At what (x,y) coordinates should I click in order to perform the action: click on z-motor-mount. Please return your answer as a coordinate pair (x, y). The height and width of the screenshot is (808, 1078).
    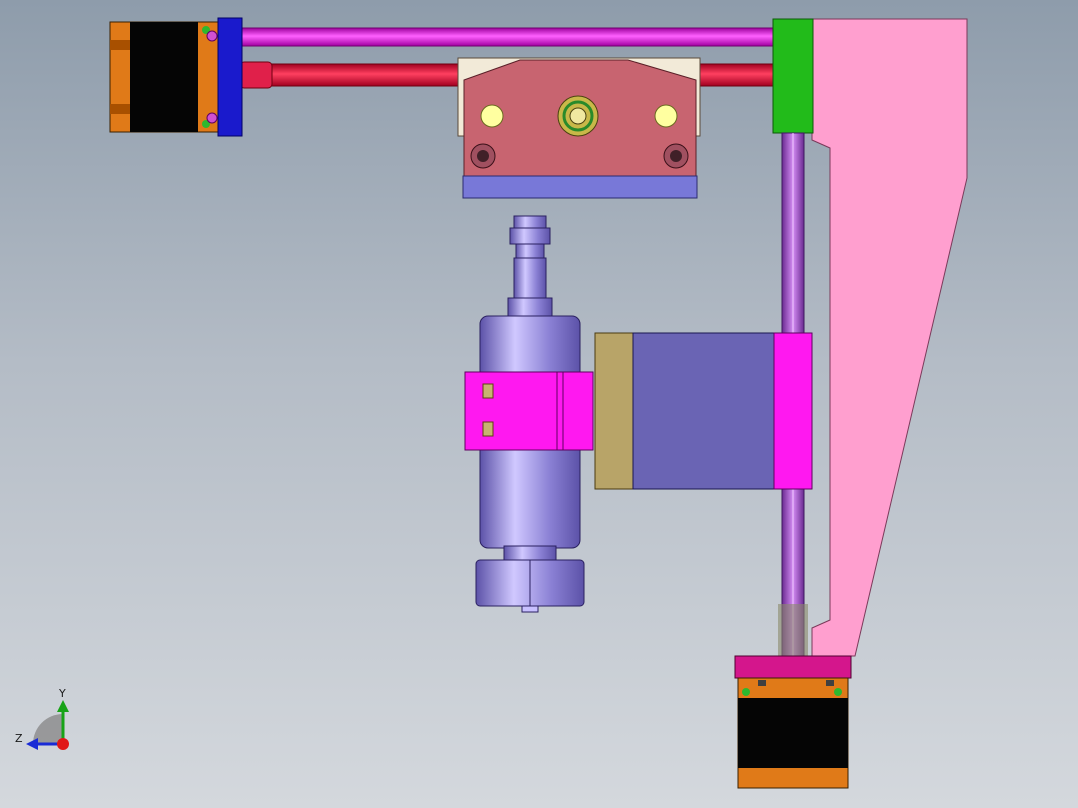
    Looking at the image, I should click on (793, 667).